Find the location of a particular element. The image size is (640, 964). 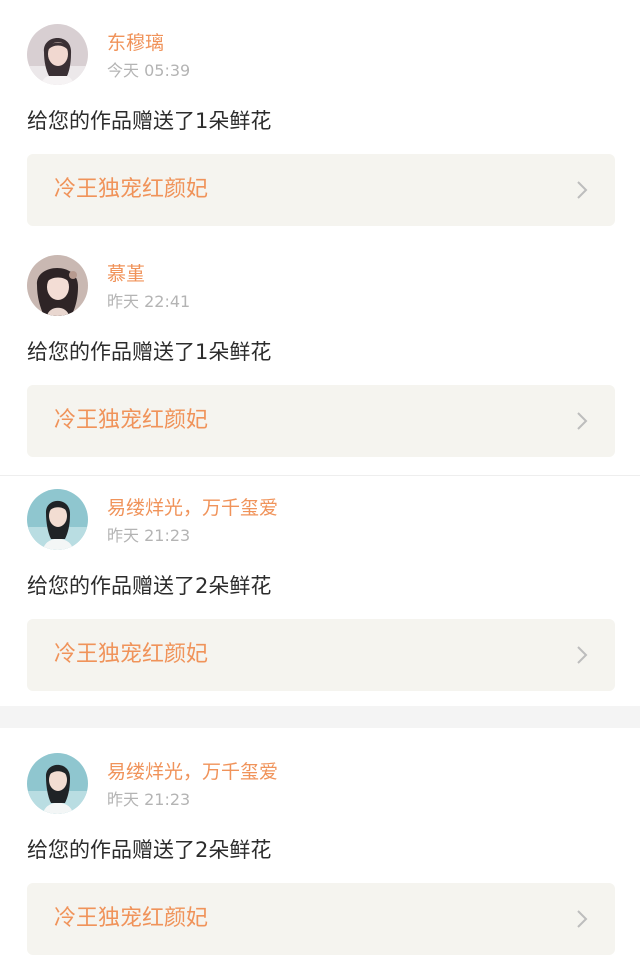

username: 慕堇 is located at coordinates (126, 274).